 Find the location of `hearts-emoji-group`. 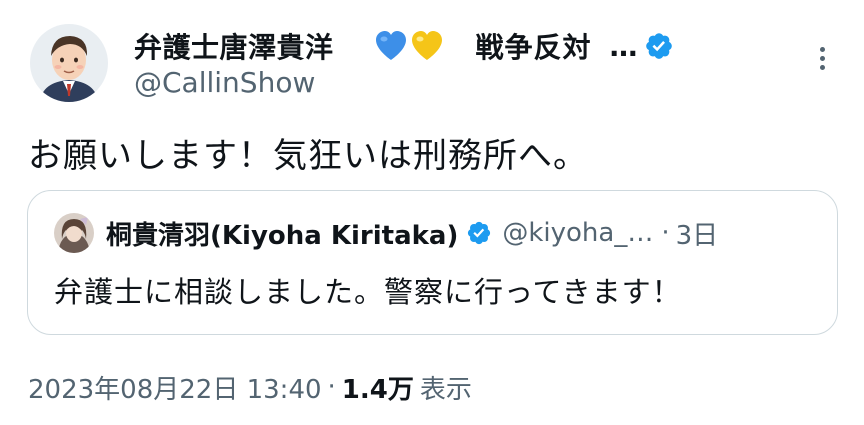

hearts-emoji-group is located at coordinates (409, 46).